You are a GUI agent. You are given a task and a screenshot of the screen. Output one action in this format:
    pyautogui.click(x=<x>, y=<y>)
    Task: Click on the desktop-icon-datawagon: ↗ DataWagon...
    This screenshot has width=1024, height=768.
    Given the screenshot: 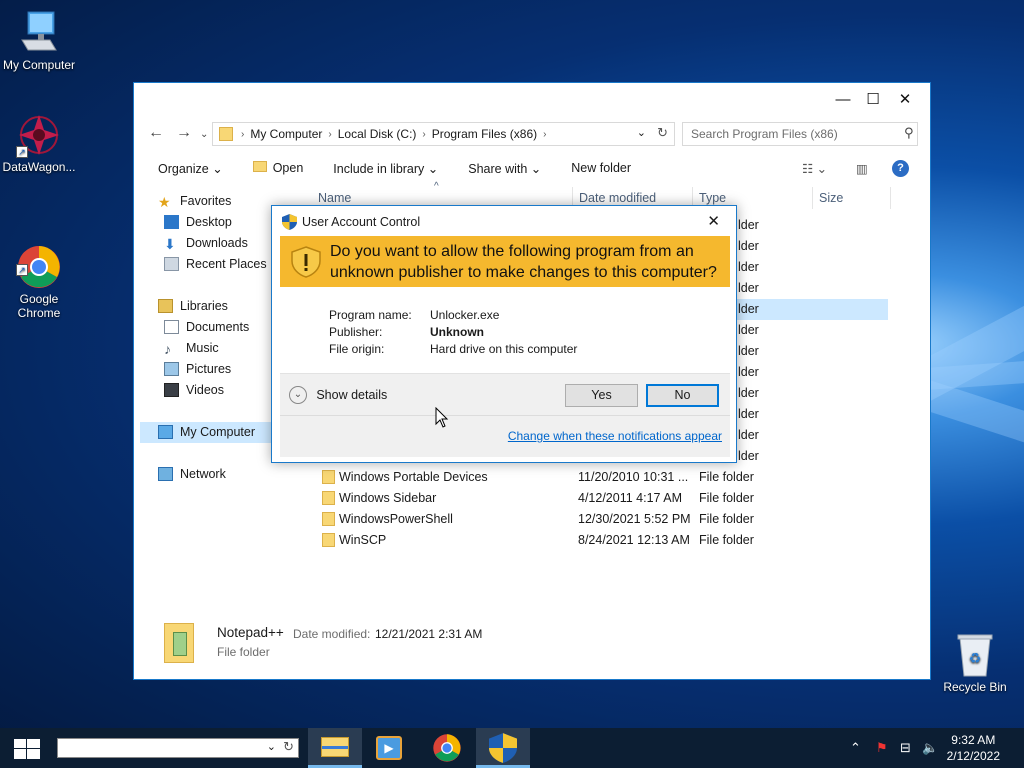 What is the action you would take?
    pyautogui.click(x=40, y=143)
    